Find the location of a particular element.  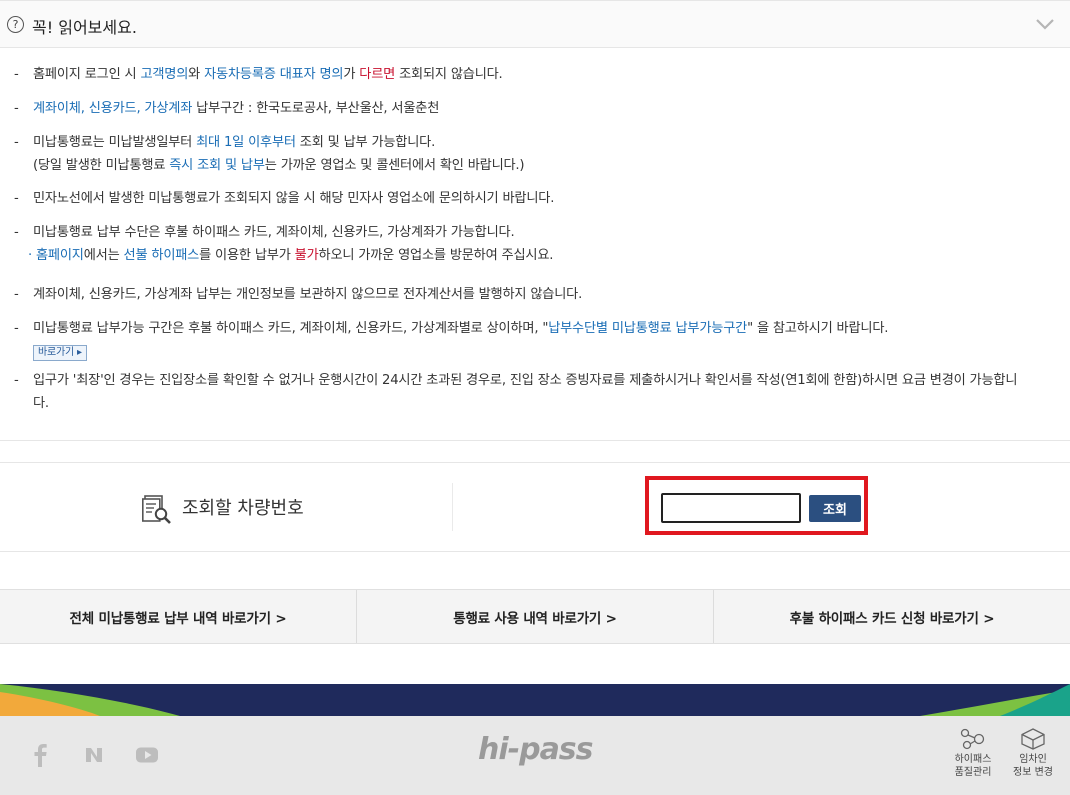

tool-label: 품질관리 is located at coordinates (973, 772).